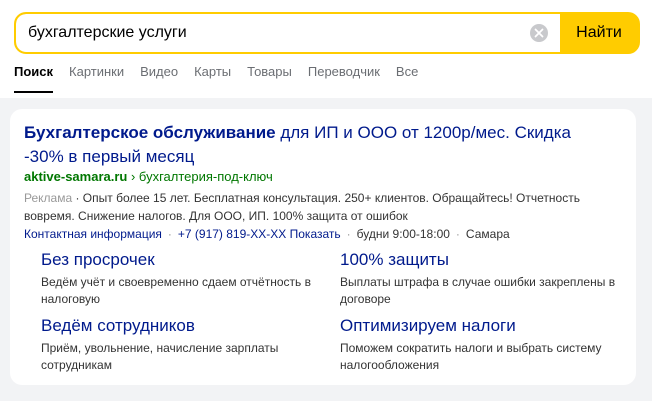 This screenshot has width=652, height=401. Describe the element at coordinates (96, 78) in the screenshot. I see `tab-images: Картинки` at that location.